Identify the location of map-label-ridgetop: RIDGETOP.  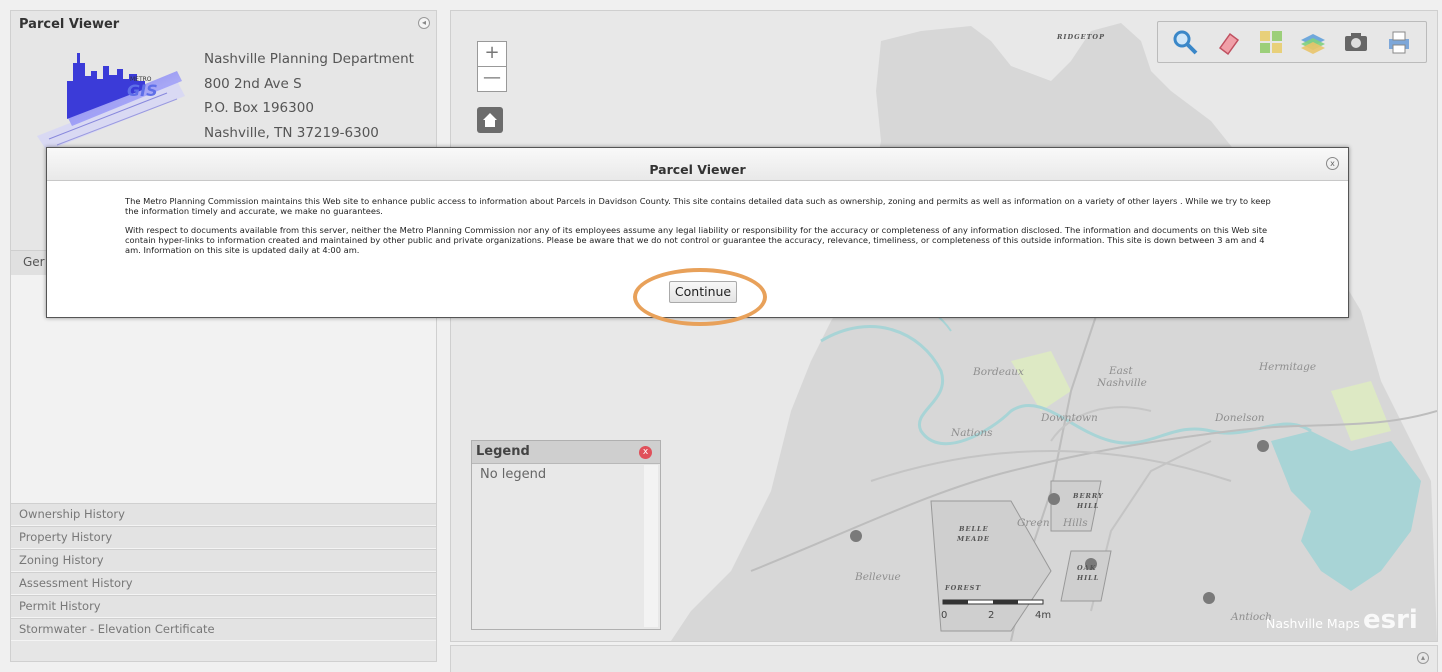
(1081, 37).